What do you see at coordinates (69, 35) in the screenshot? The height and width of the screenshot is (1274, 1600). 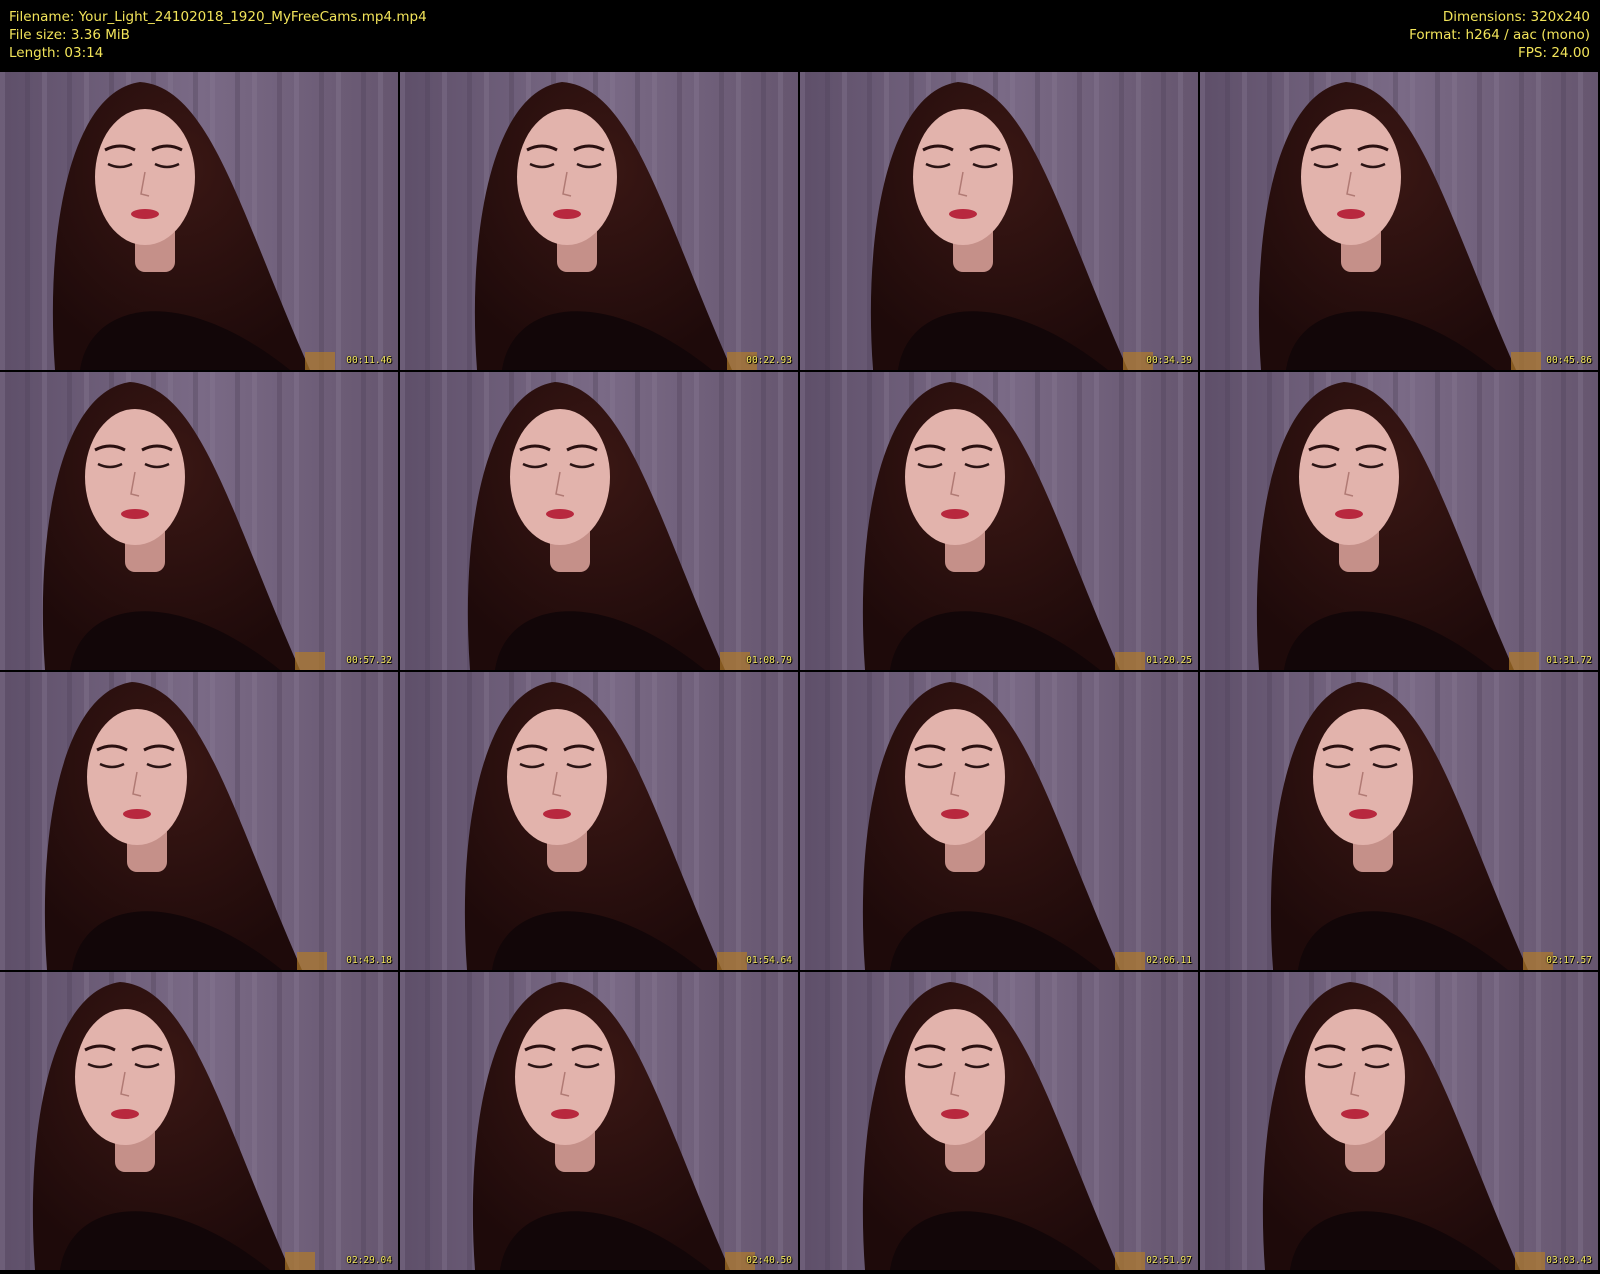 I see `filesize-text: File size: 3.36 MiB` at bounding box center [69, 35].